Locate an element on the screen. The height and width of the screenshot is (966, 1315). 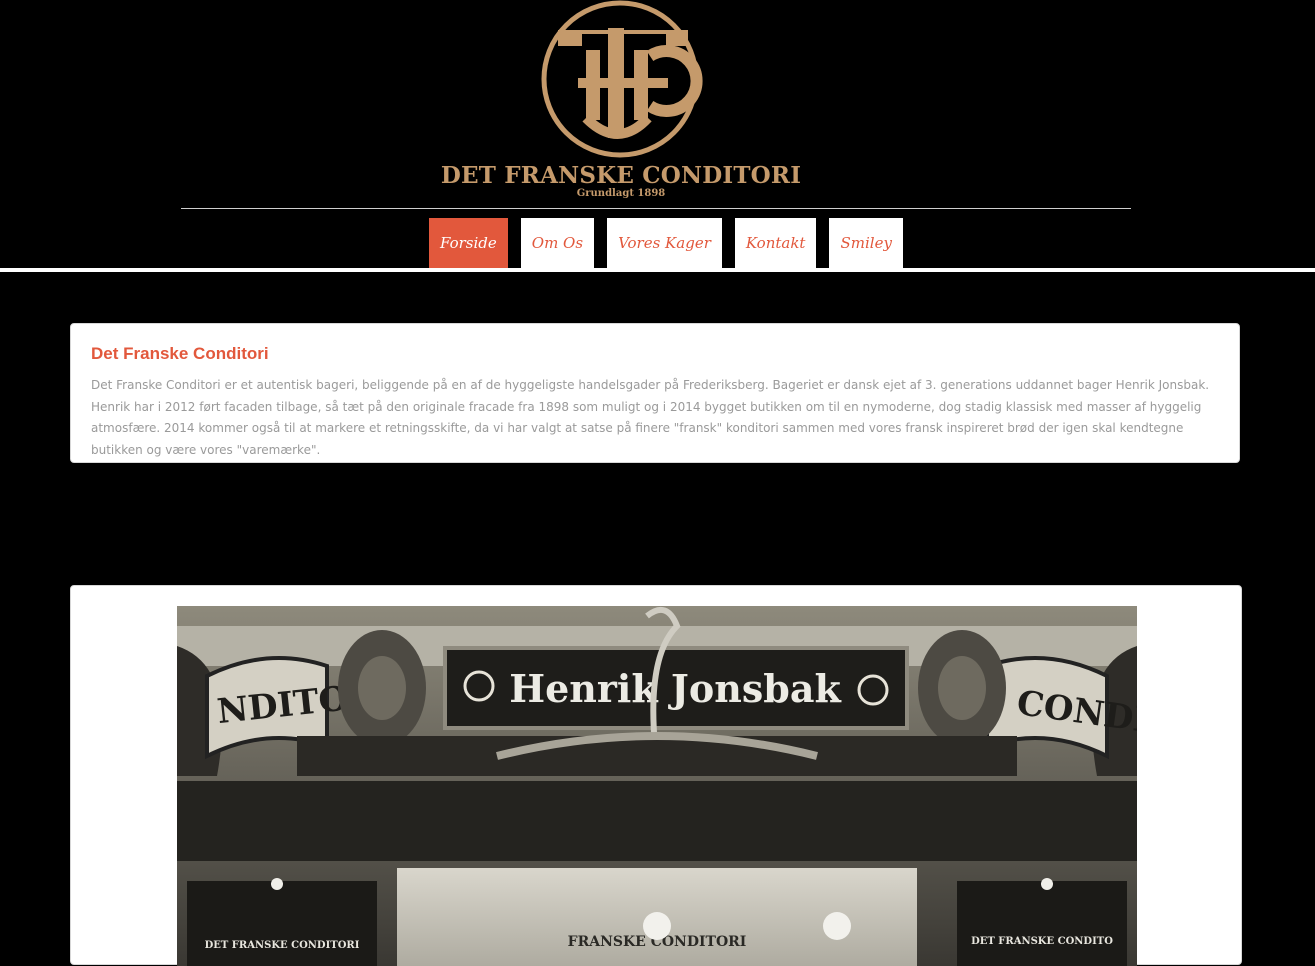
nav-item-vores-kager: Vores Kager is located at coordinates (664, 243).